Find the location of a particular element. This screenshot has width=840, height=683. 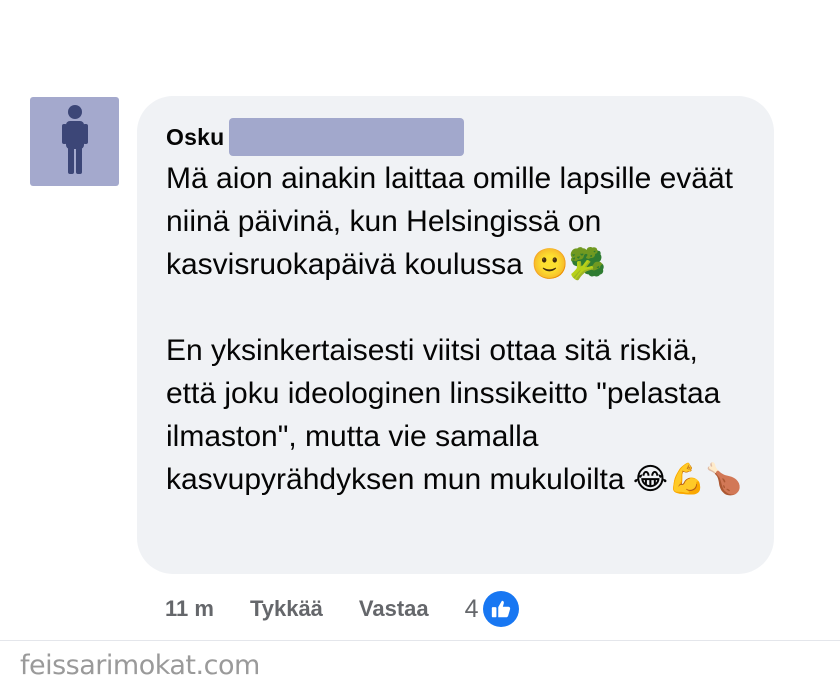

thumbs-up-icon is located at coordinates (500, 609).